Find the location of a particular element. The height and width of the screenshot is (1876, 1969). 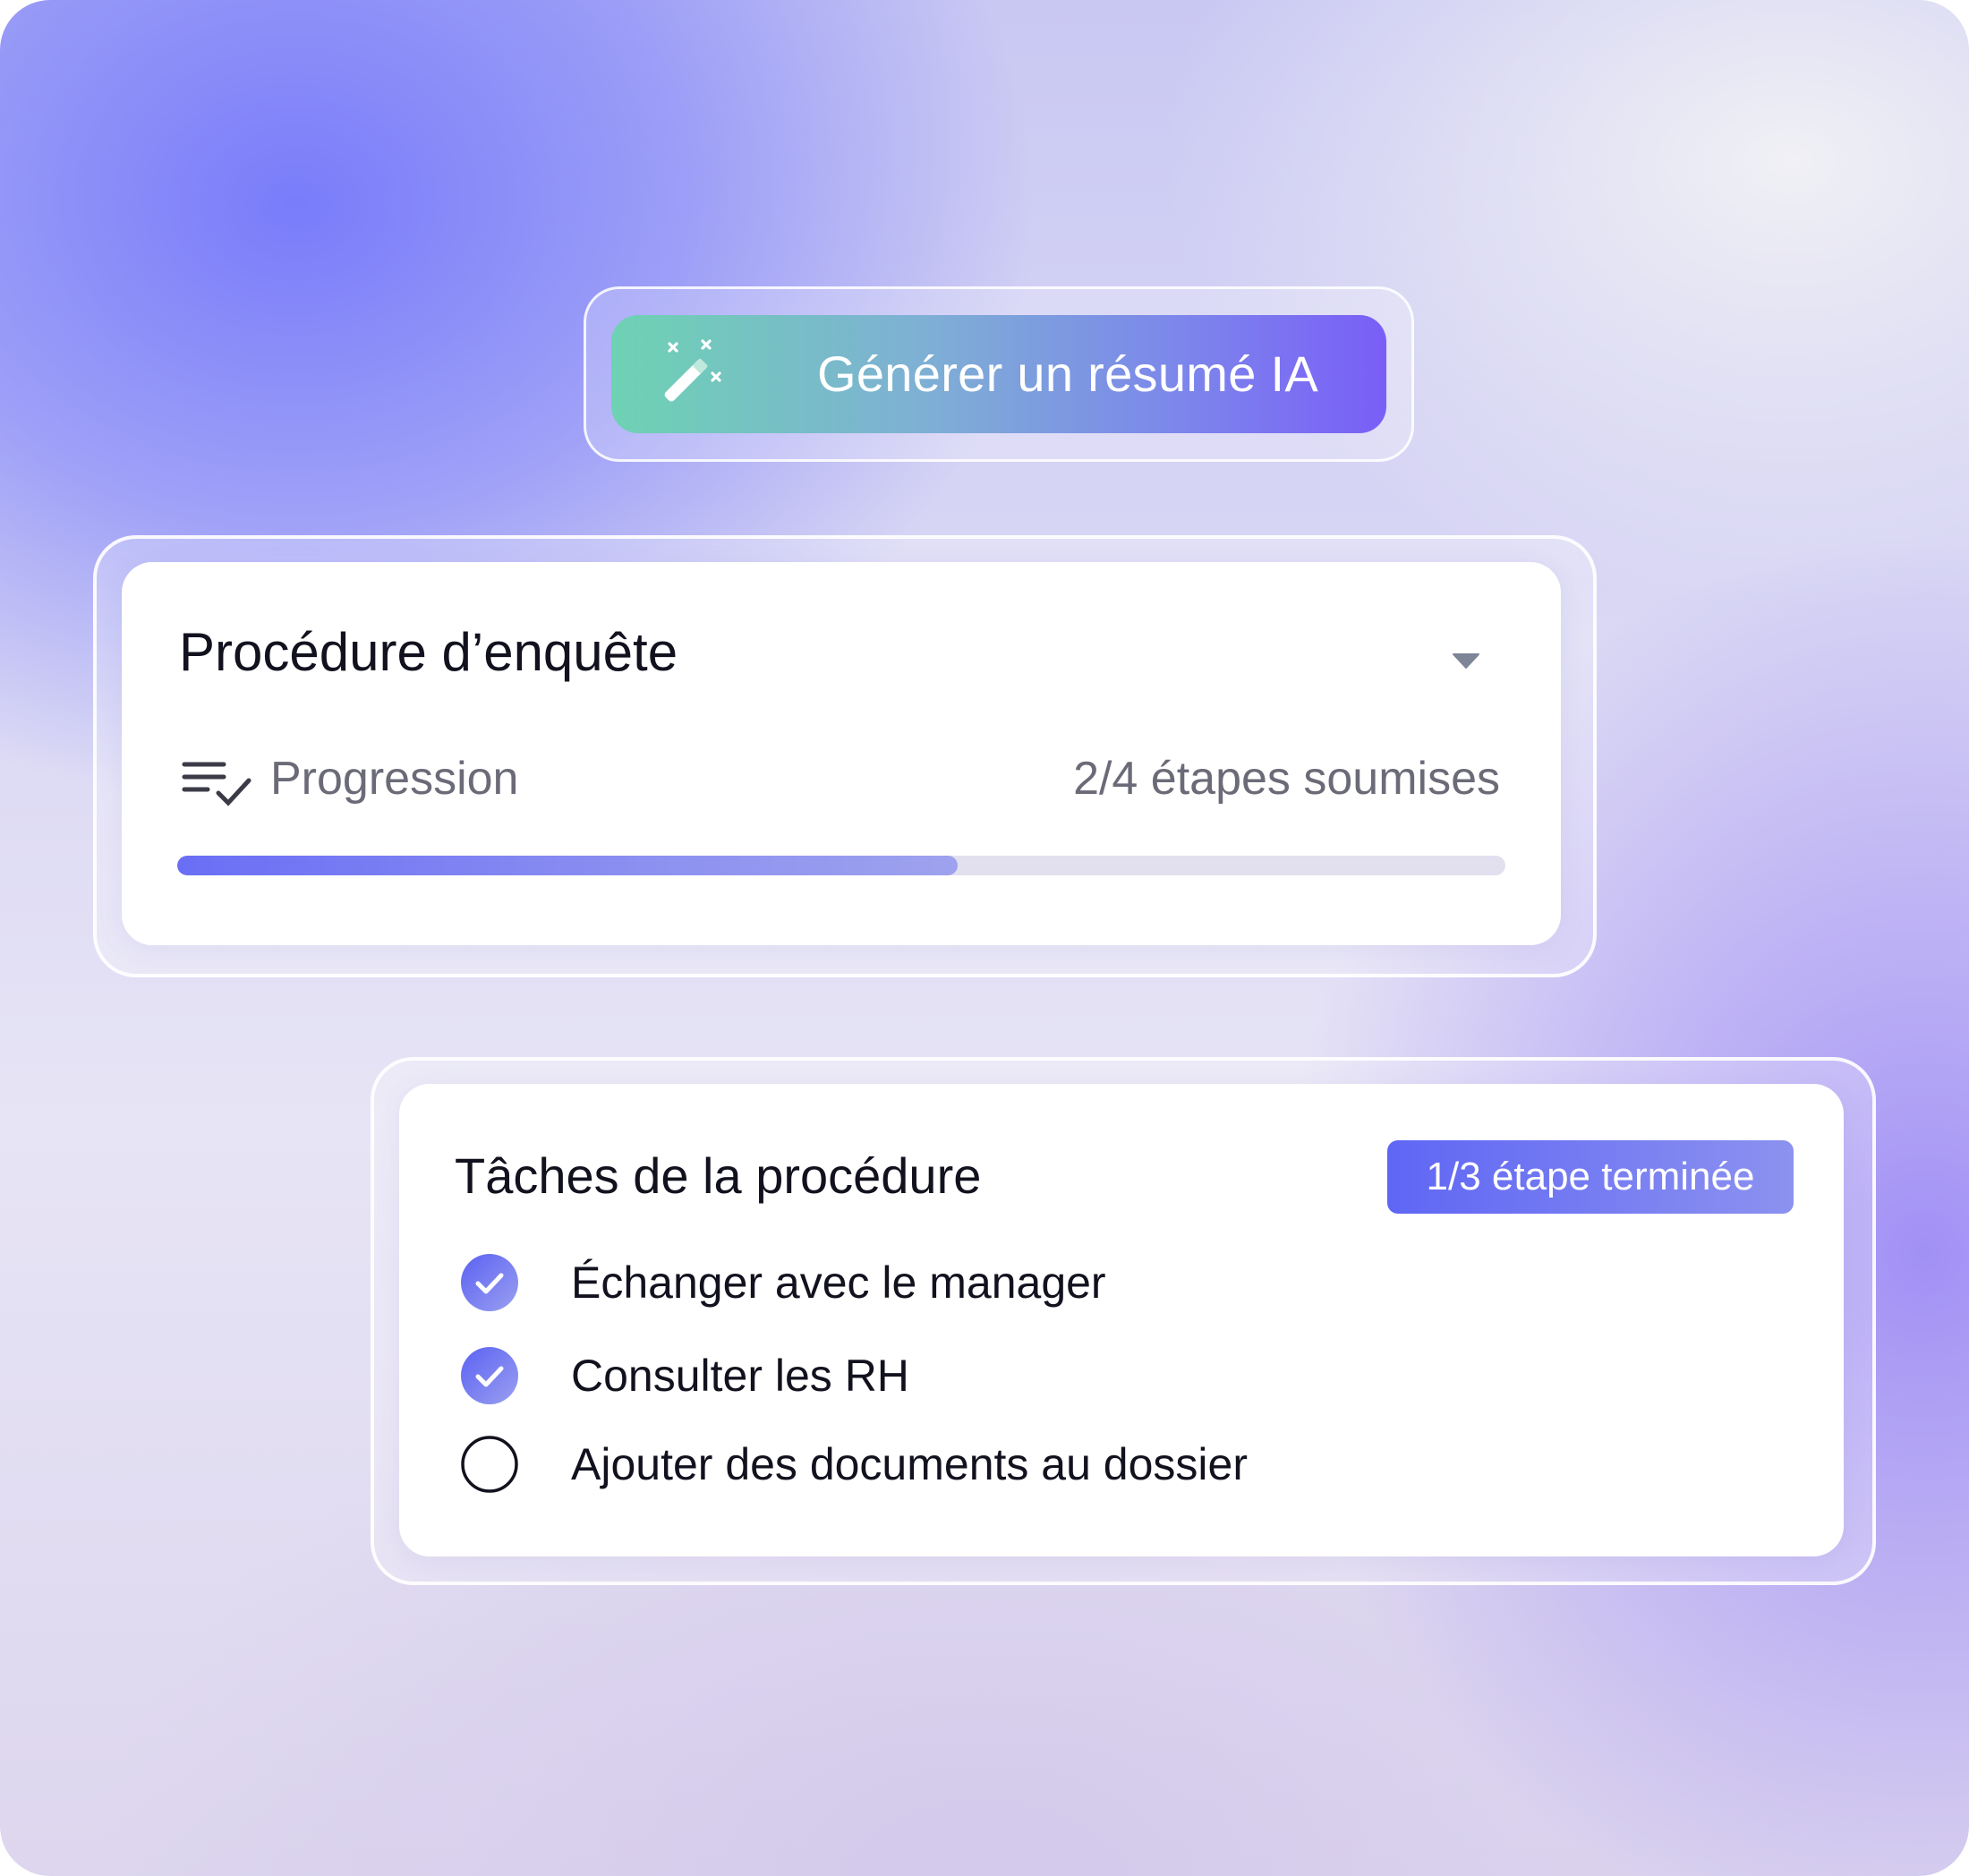

task-label: Consulter les RH is located at coordinates (740, 1376).